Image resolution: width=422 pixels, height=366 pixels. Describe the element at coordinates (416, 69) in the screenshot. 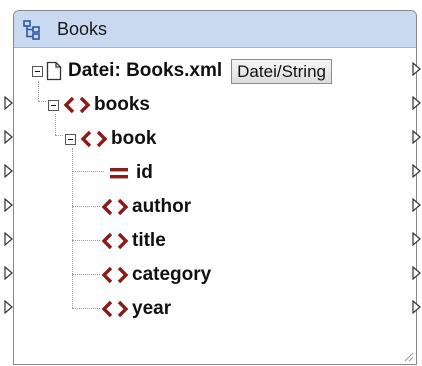

I see `output-connector-file` at that location.